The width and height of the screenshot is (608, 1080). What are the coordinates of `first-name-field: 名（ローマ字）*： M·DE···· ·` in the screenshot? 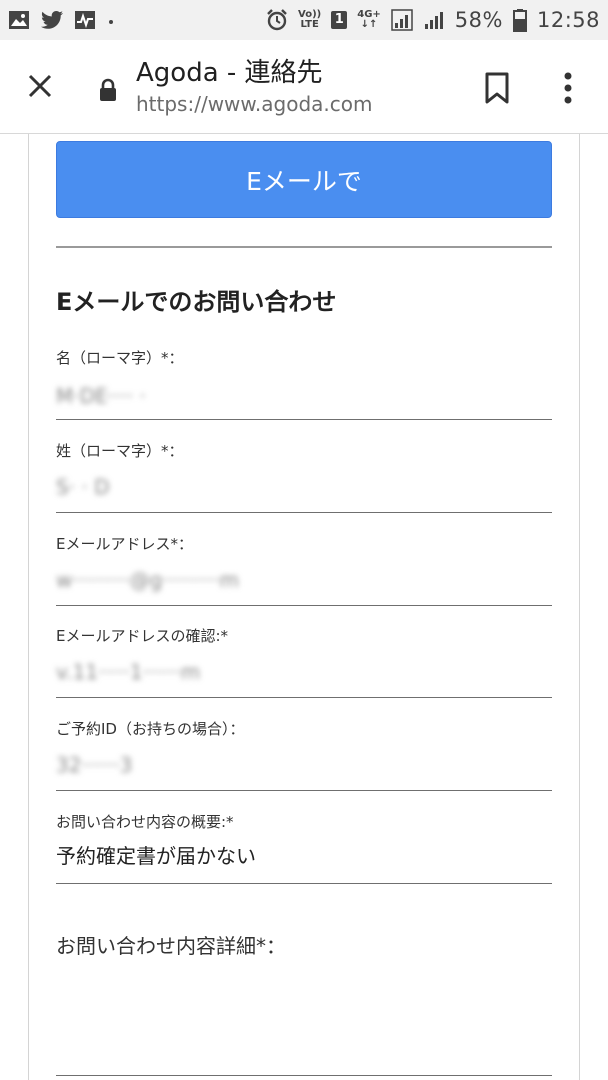 It's located at (304, 384).